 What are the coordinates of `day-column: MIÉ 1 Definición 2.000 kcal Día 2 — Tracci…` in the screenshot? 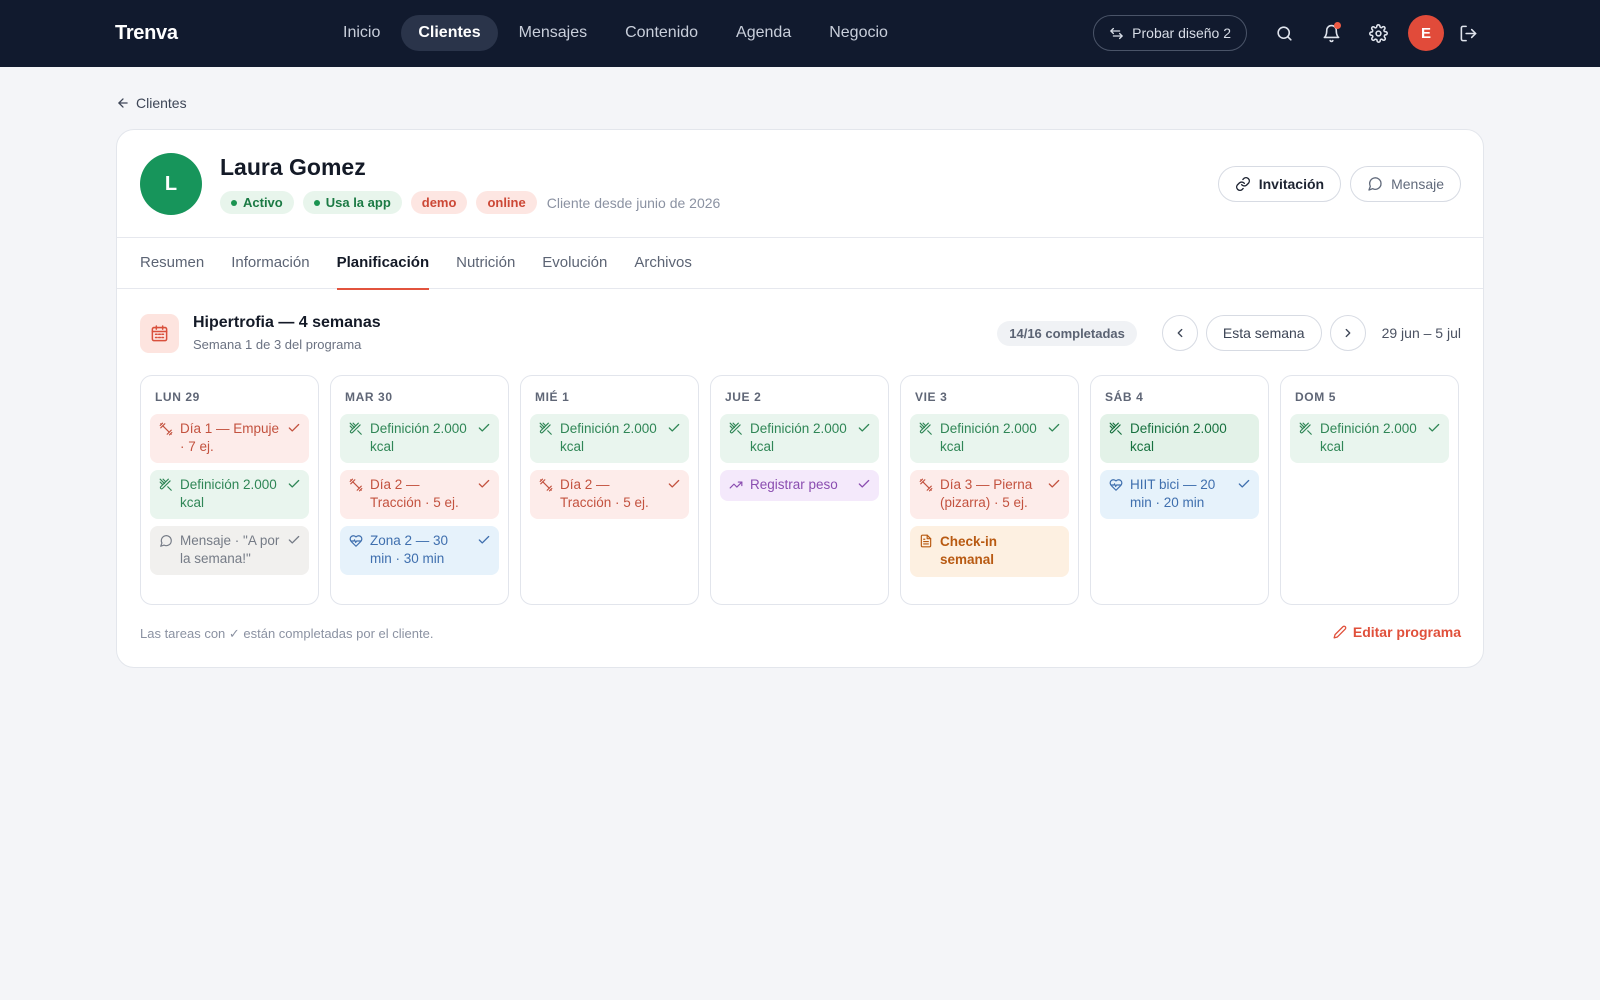 It's located at (609, 490).